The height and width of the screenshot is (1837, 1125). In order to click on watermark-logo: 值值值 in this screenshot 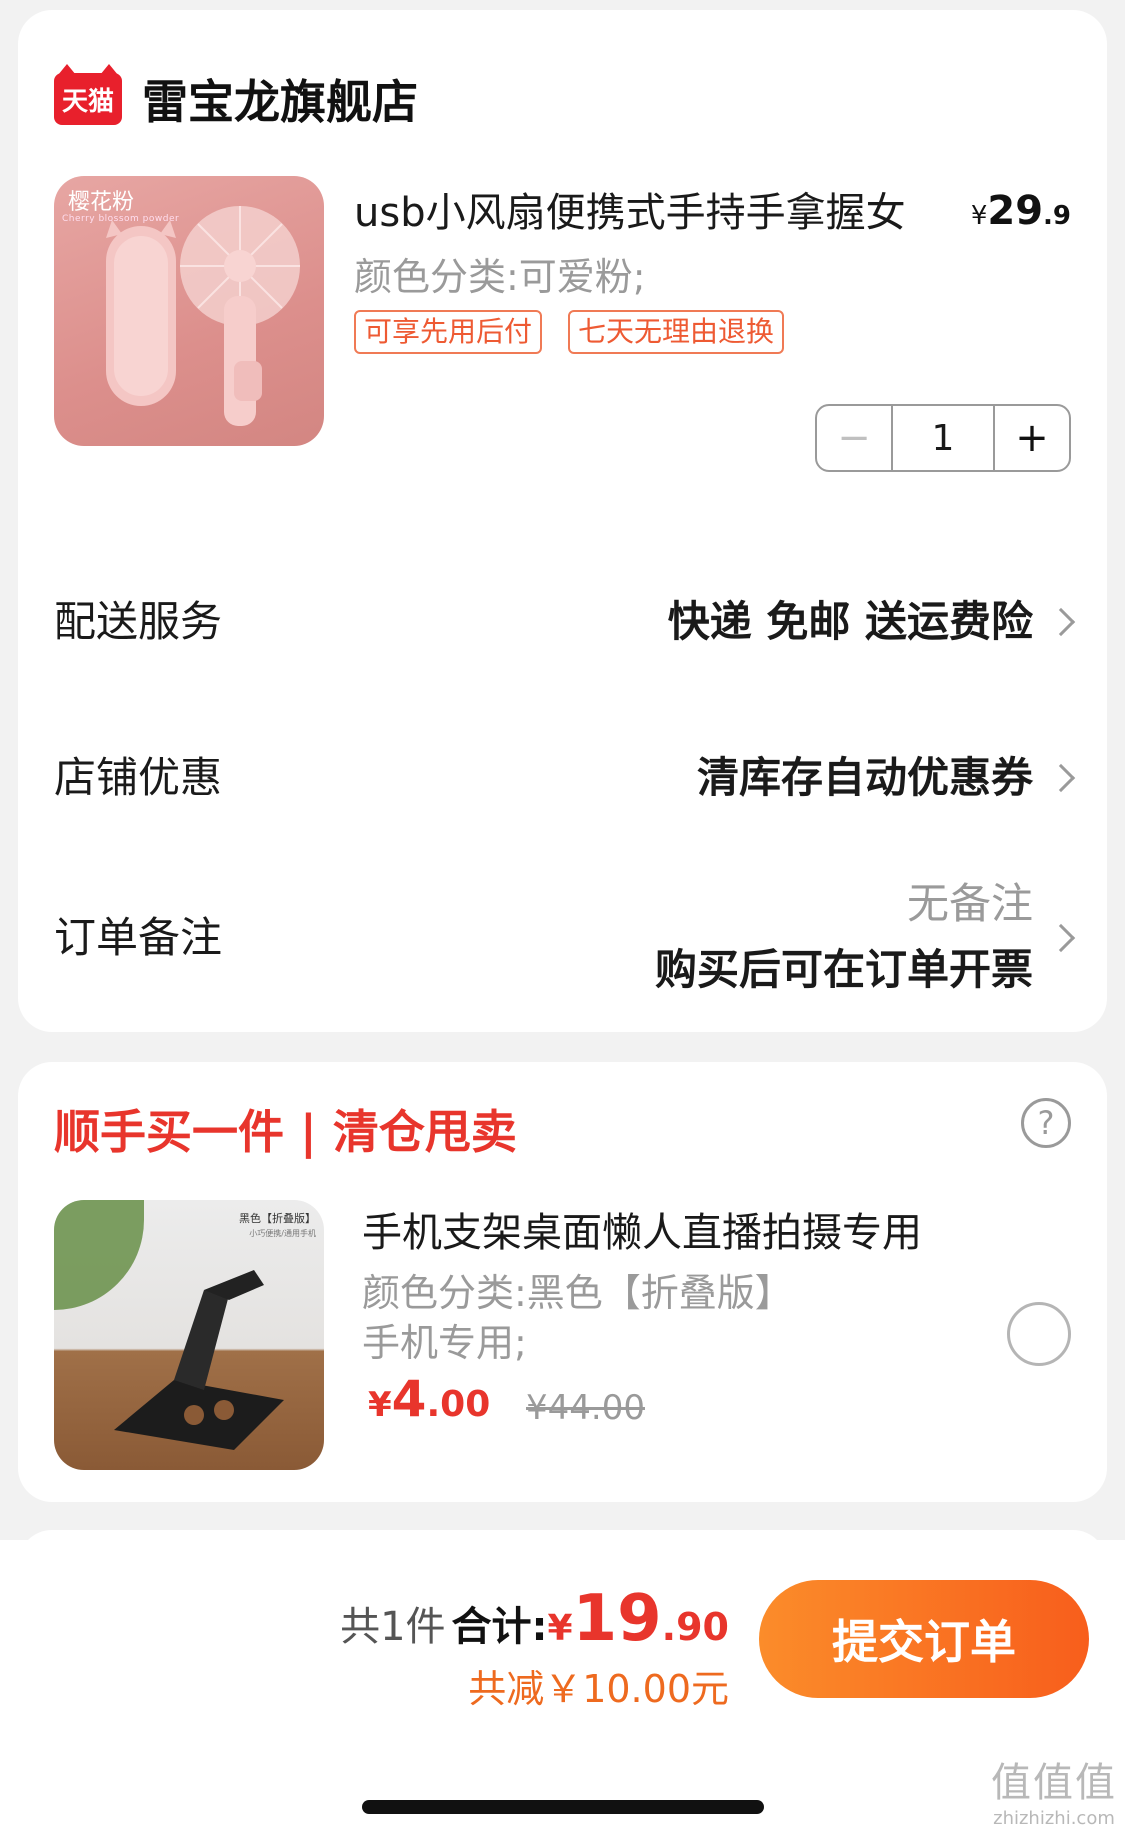, I will do `click(1054, 1783)`.